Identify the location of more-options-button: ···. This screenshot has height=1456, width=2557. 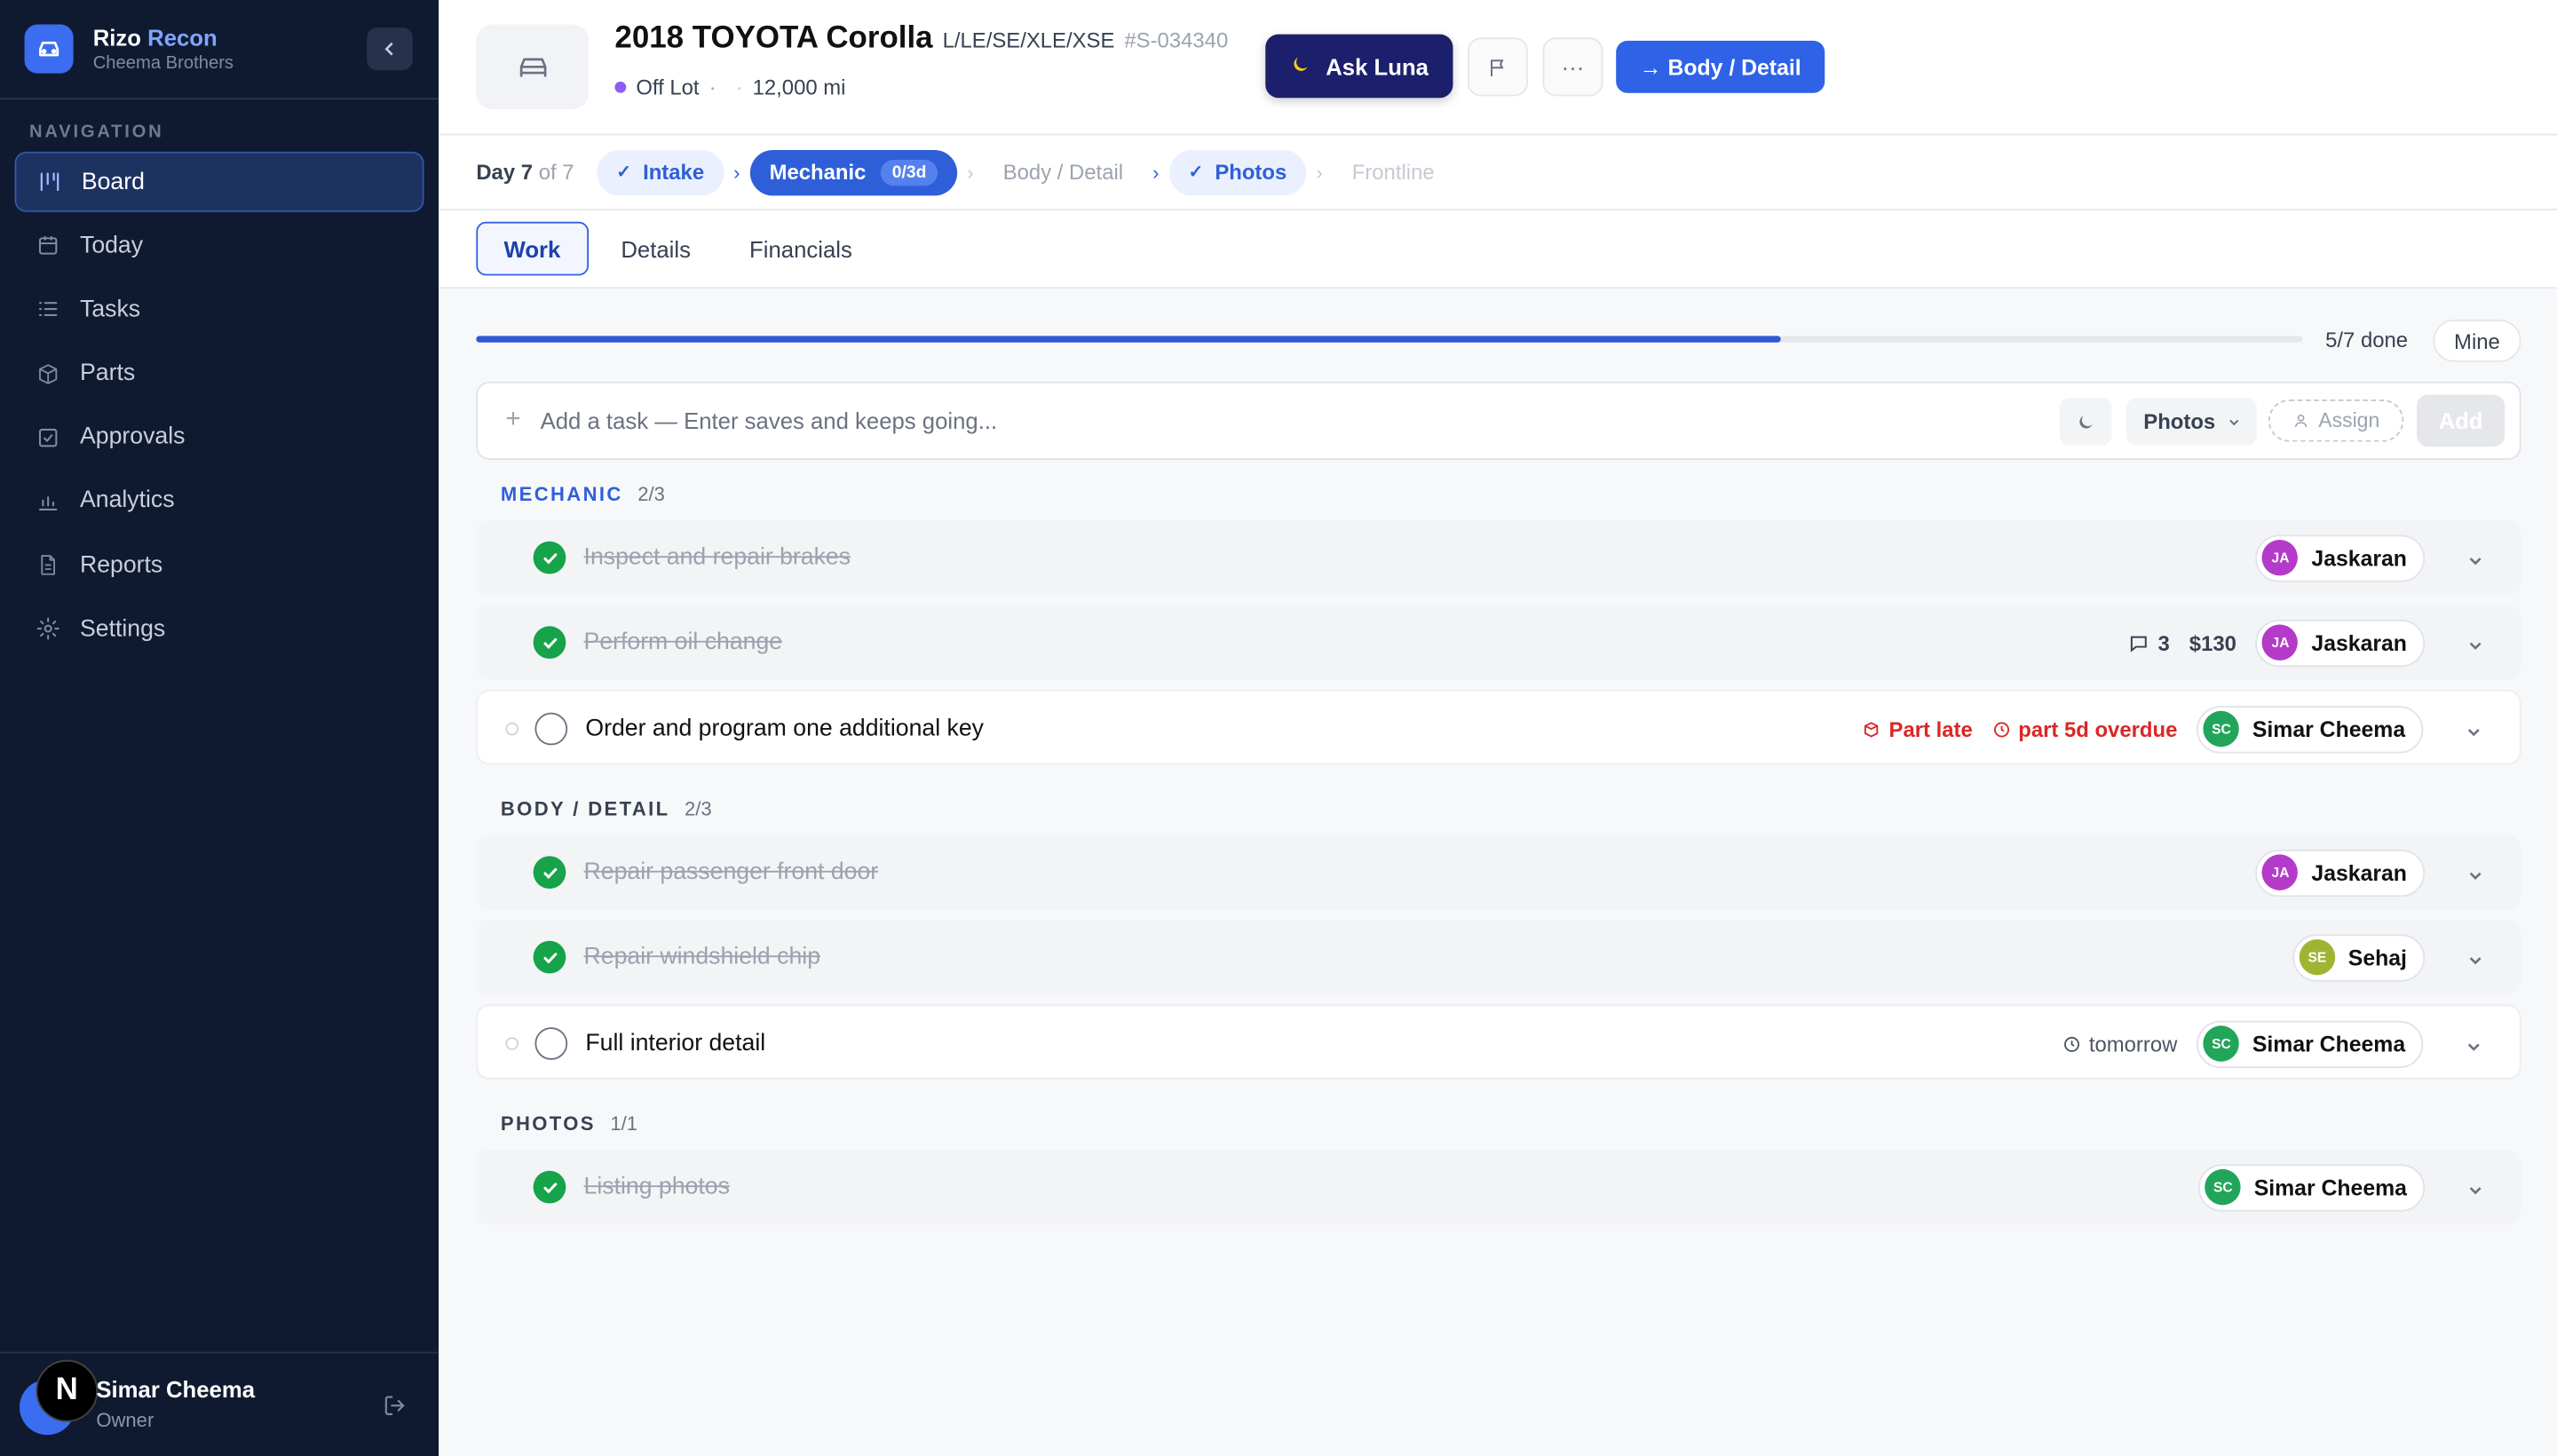
(1572, 67).